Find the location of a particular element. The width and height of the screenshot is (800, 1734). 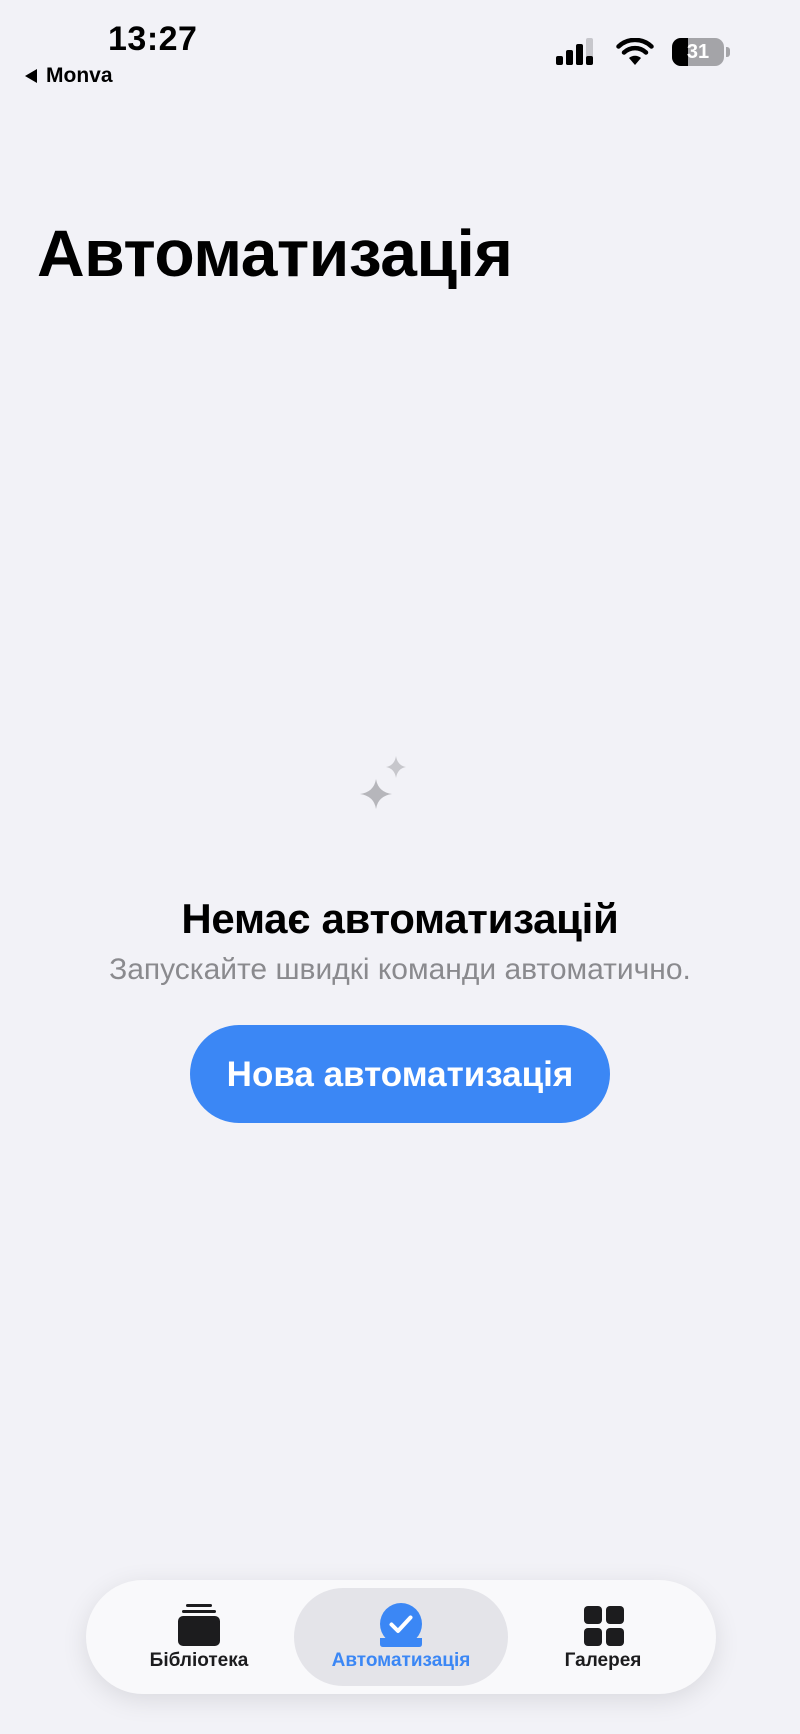

battery-level: 31 is located at coordinates (698, 52).